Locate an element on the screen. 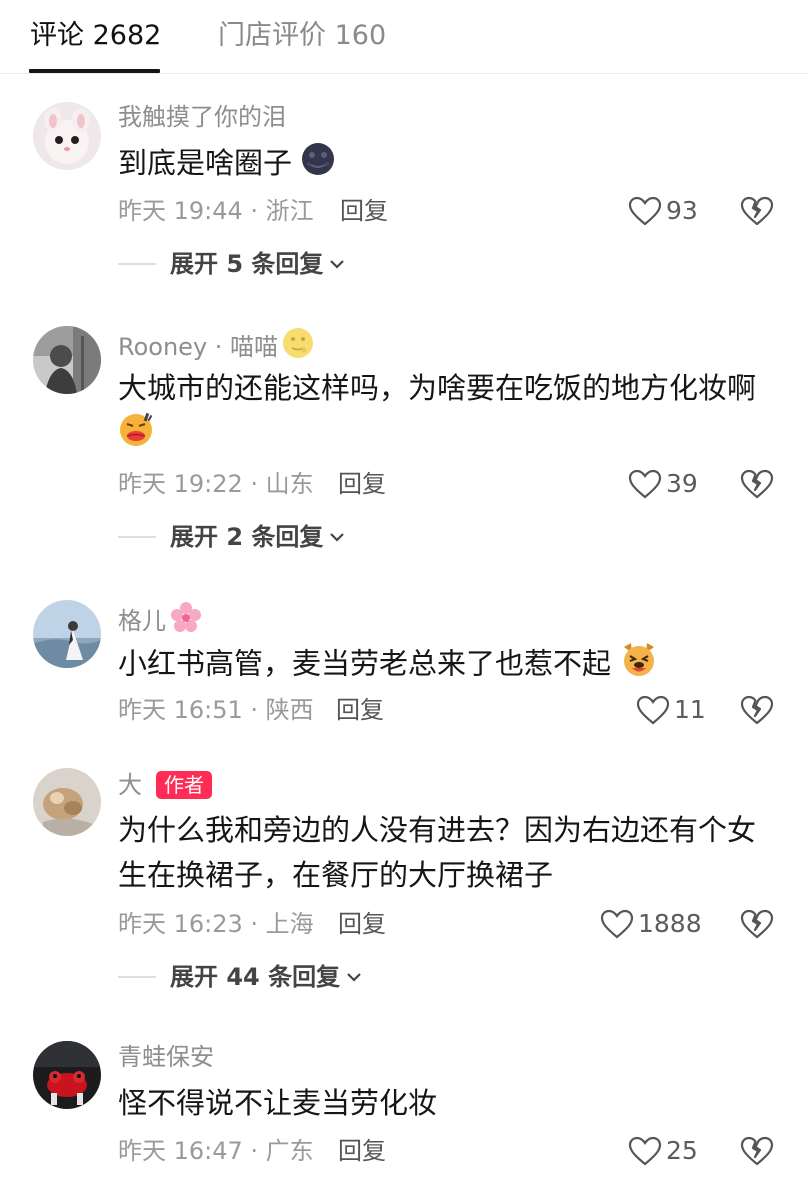 This screenshot has width=807, height=1200. comment-meta: 昨天 19:44 · 浙江 is located at coordinates (216, 211).